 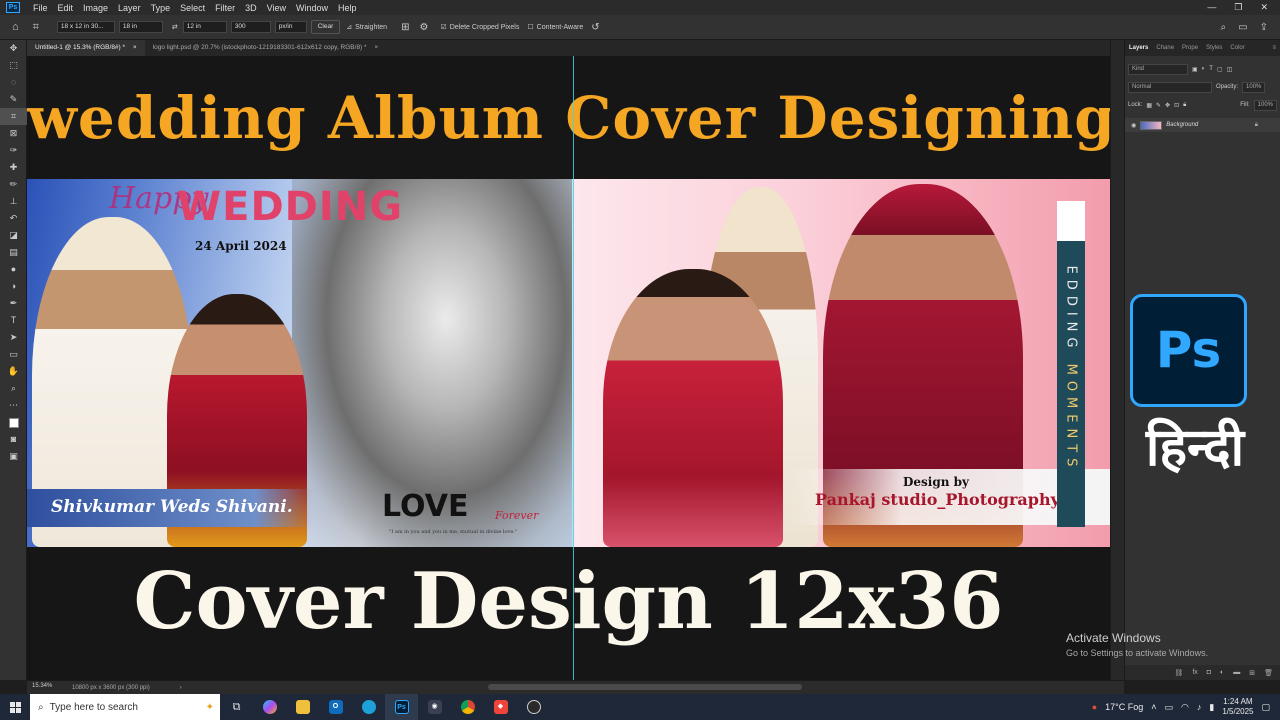 I want to click on hand-tool-icon: ✋, so click(x=13, y=371).